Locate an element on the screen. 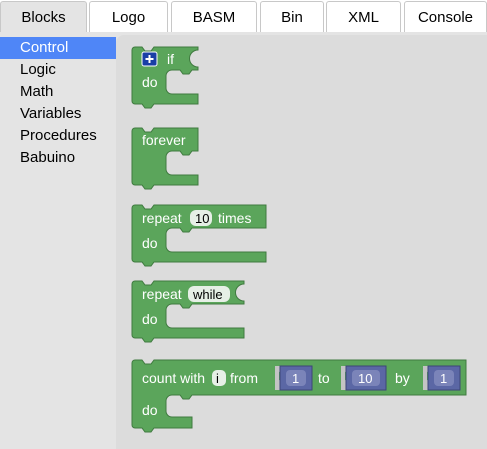 This screenshot has height=449, width=487. count-with-label: count with is located at coordinates (173, 378).